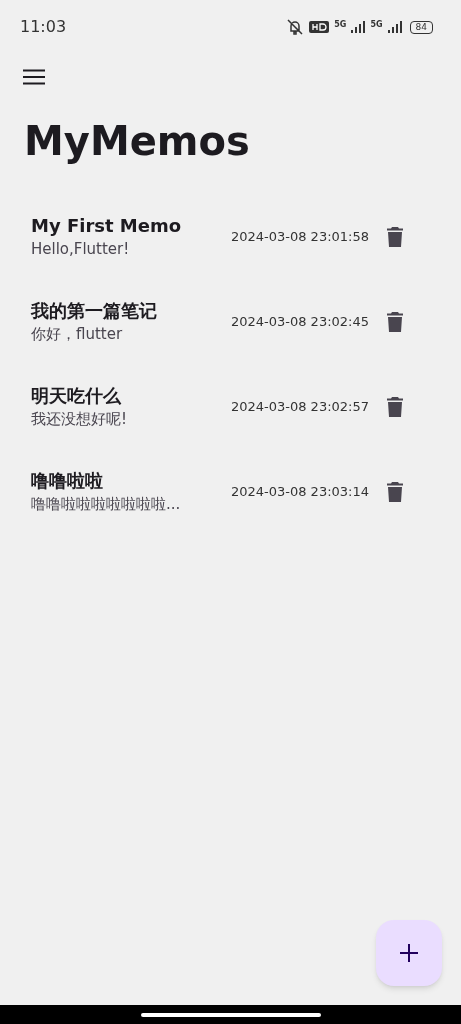  Describe the element at coordinates (299, 406) in the screenshot. I see `memo-timestamp: 2024-03-08 23:02:57` at that location.